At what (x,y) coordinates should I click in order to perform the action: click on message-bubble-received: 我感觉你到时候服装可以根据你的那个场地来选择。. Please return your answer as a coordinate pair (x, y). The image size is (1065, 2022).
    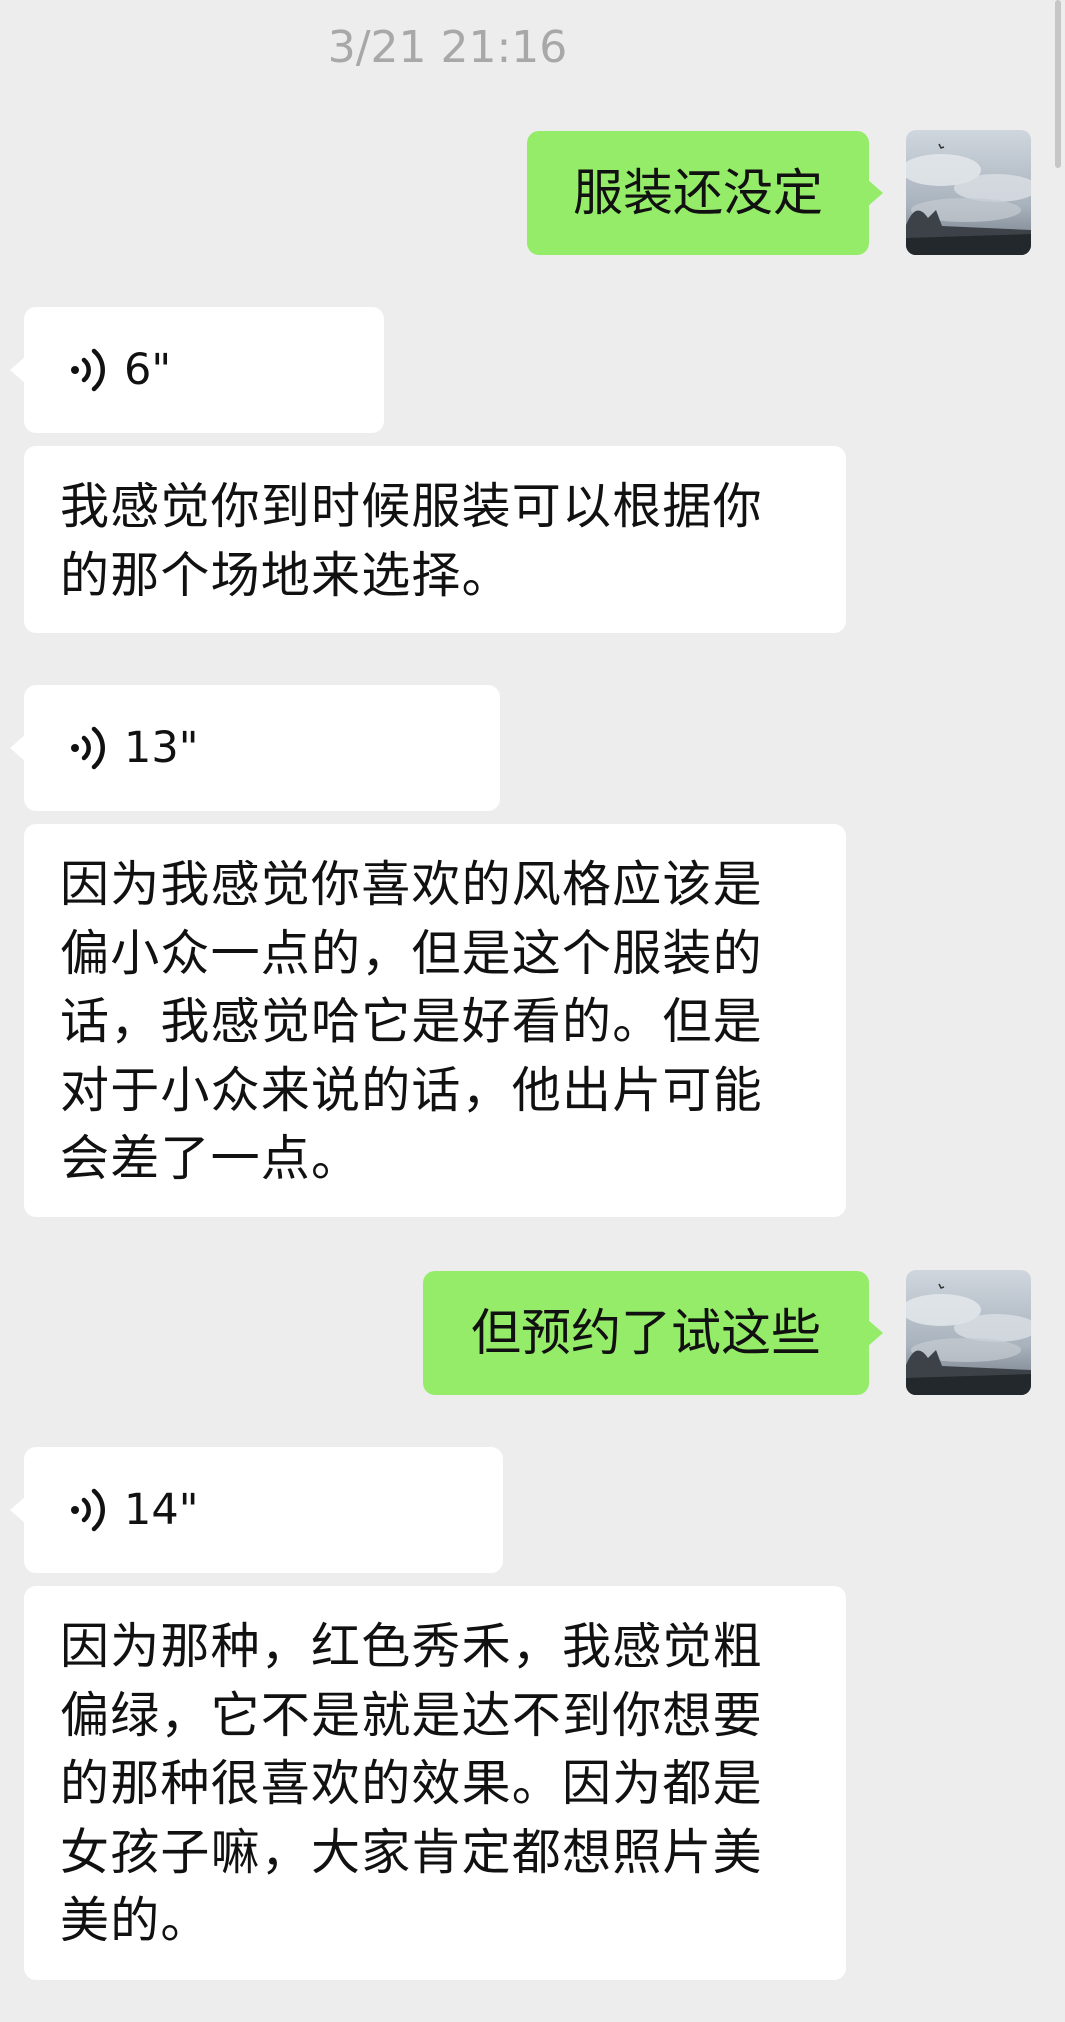
    Looking at the image, I should click on (435, 539).